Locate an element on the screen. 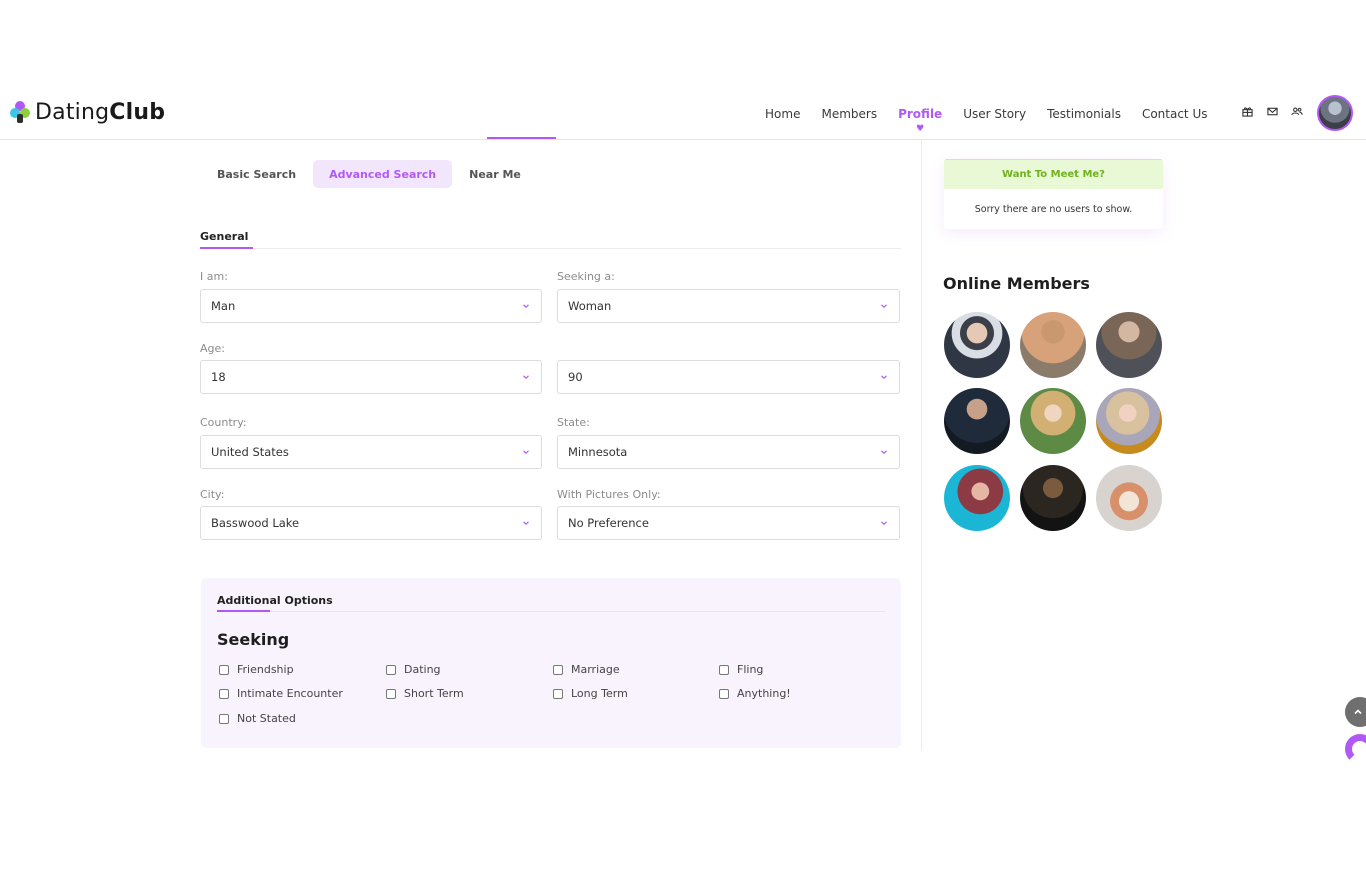 The width and height of the screenshot is (1366, 892). checkbox-friendship: Friendship is located at coordinates (256, 669).